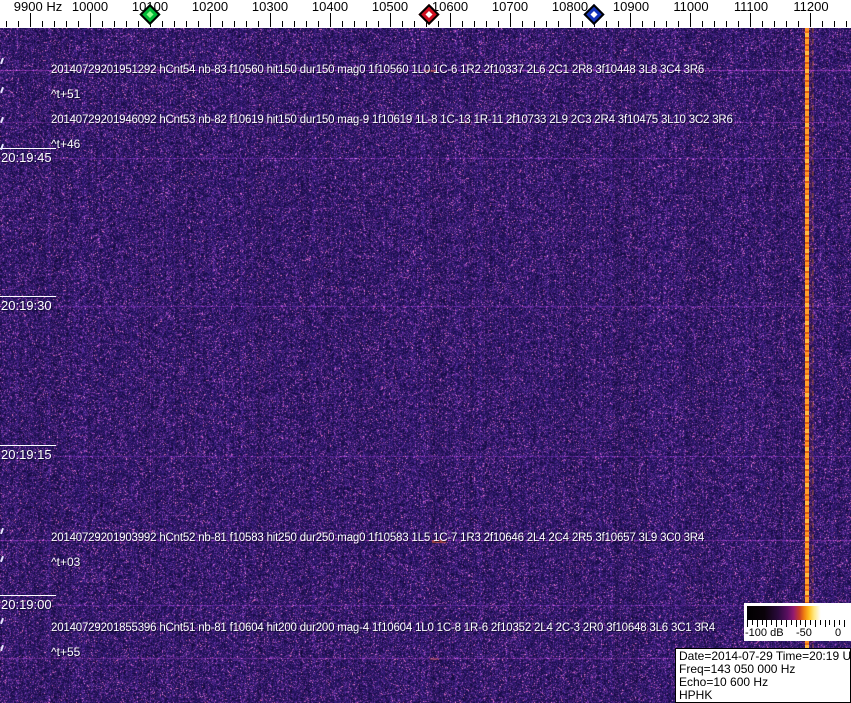 The width and height of the screenshot is (851, 703). I want to click on color-scale-gradient, so click(795, 613).